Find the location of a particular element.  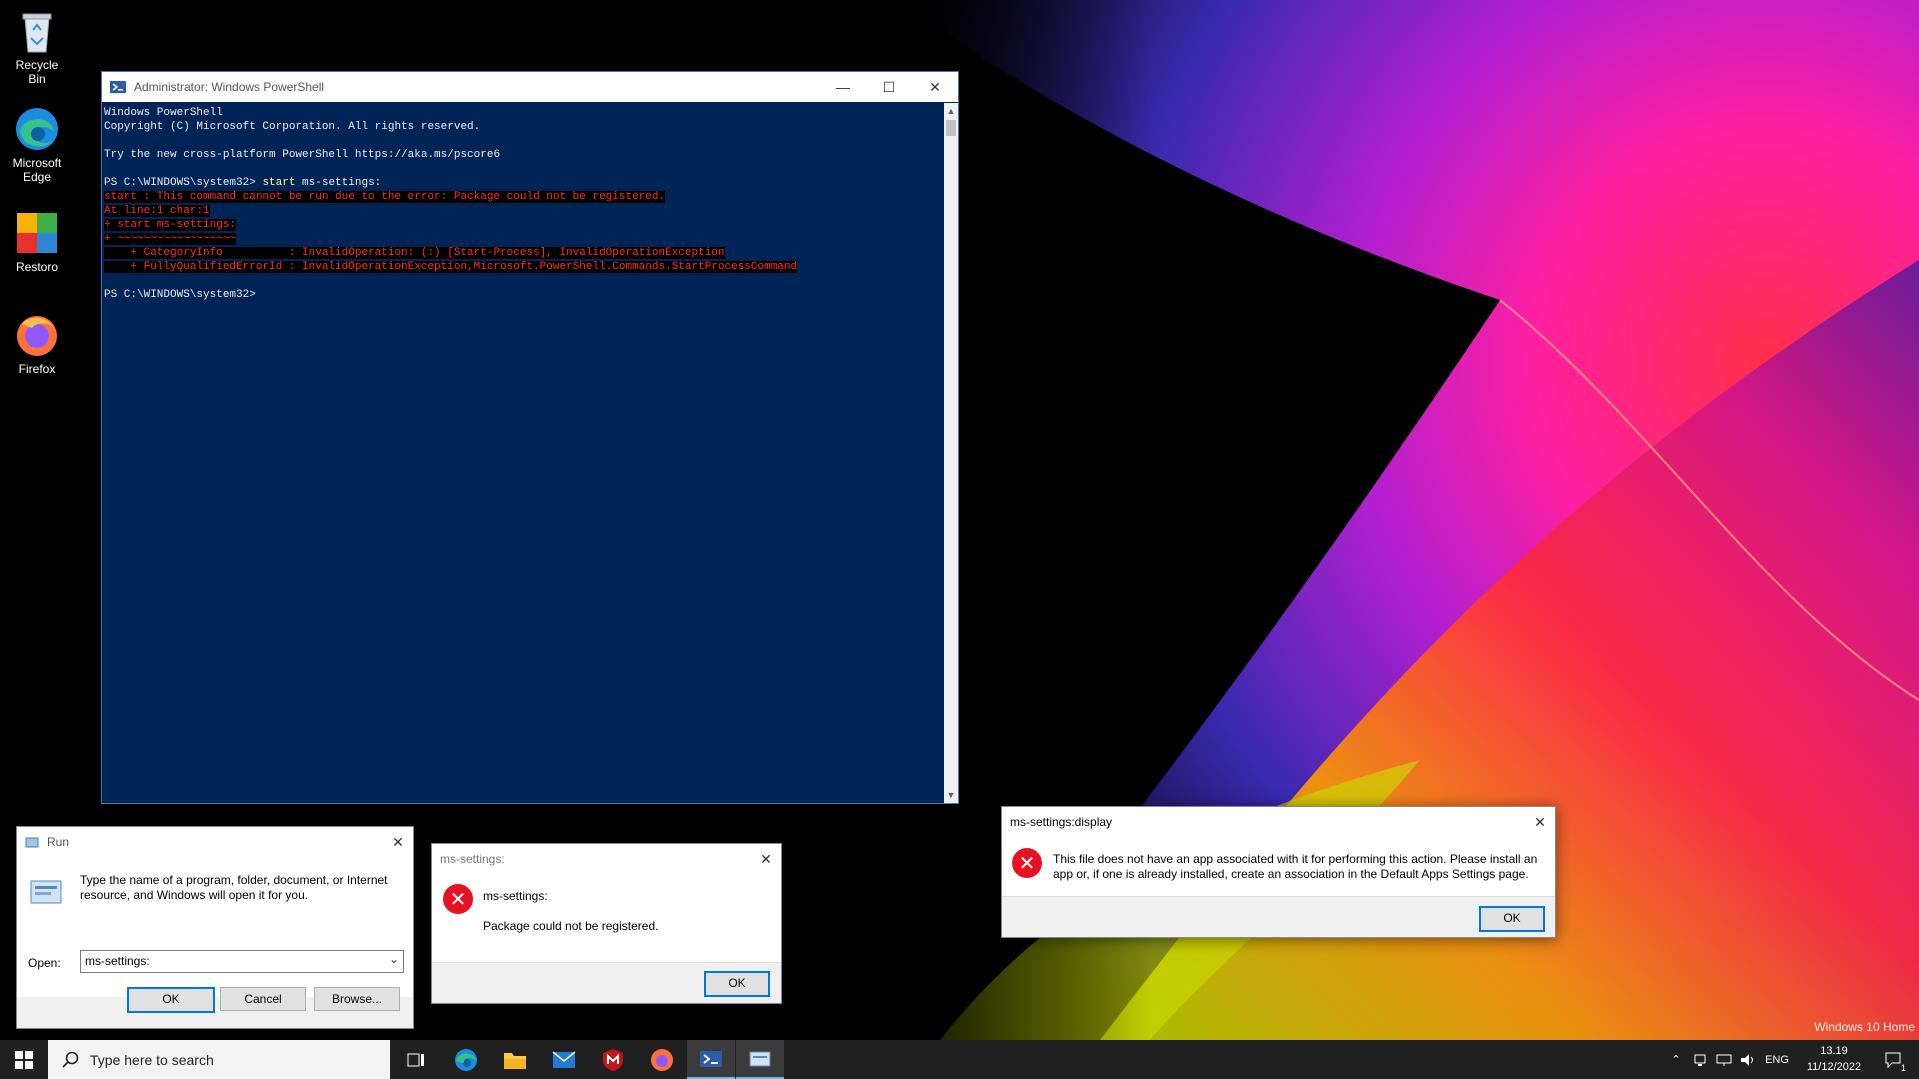

notification-icon is located at coordinates (1893, 1060).